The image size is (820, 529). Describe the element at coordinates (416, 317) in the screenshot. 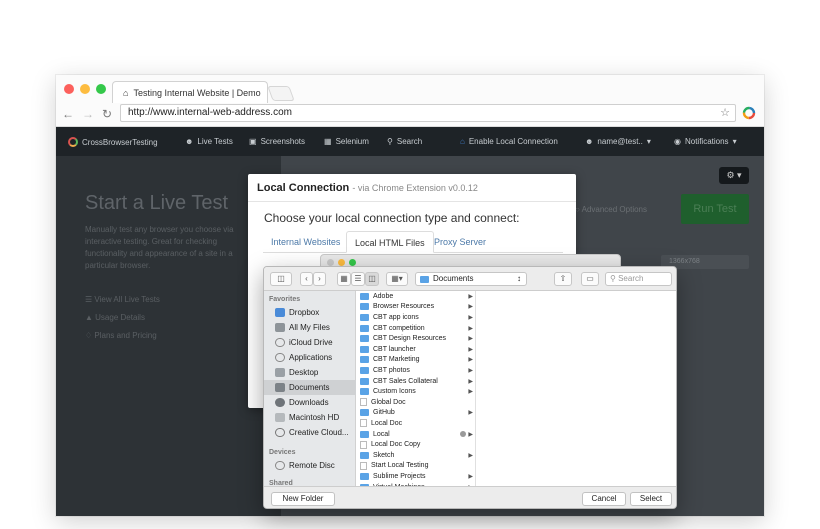

I see `list-item: CBT app icons ▶` at that location.